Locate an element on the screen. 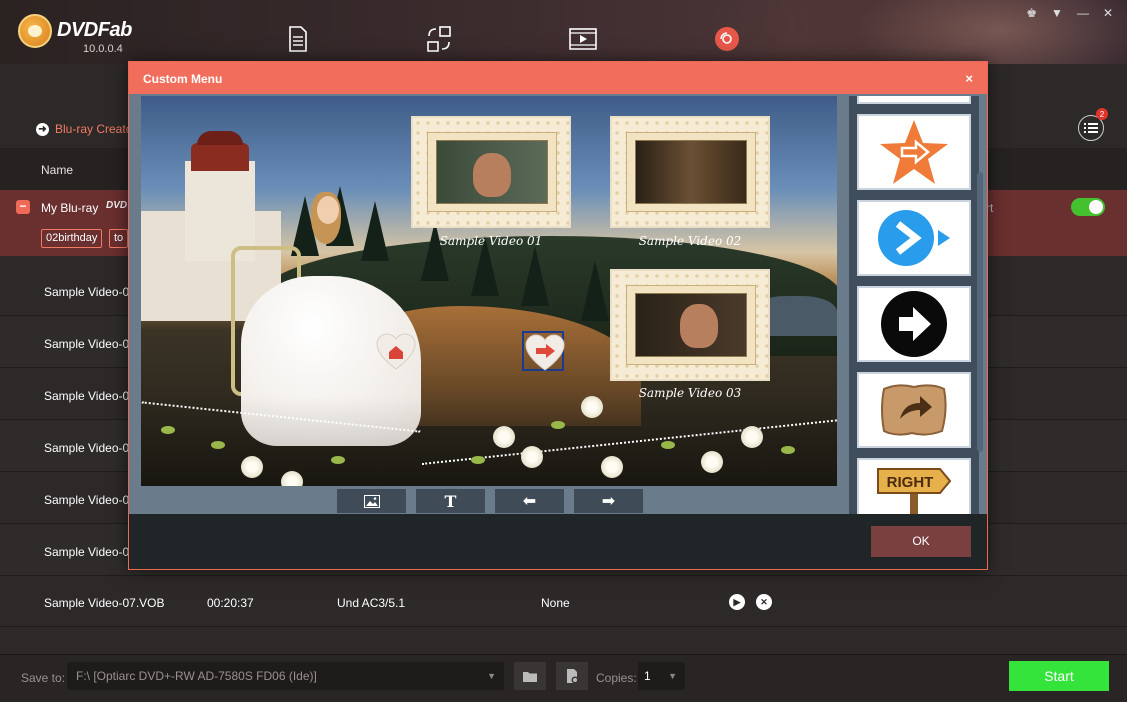 This screenshot has width=1127, height=702. change-background-button is located at coordinates (371, 501).